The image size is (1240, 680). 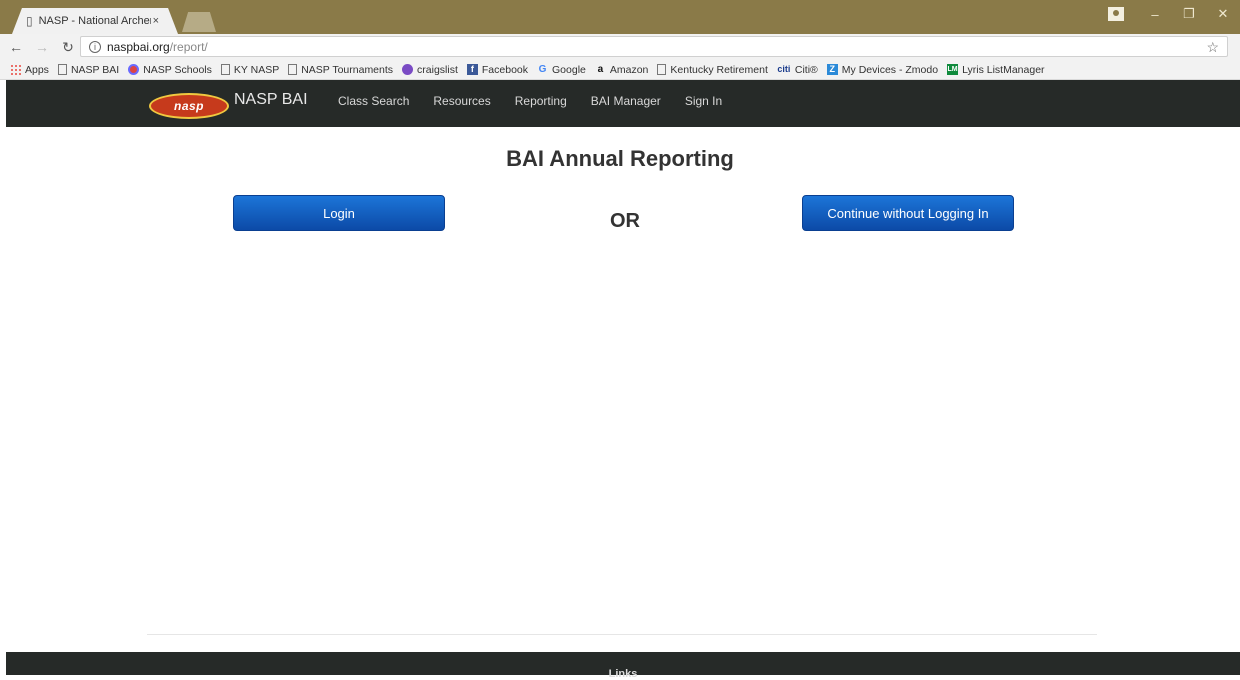 I want to click on nav-reporting: Reporting, so click(x=541, y=101).